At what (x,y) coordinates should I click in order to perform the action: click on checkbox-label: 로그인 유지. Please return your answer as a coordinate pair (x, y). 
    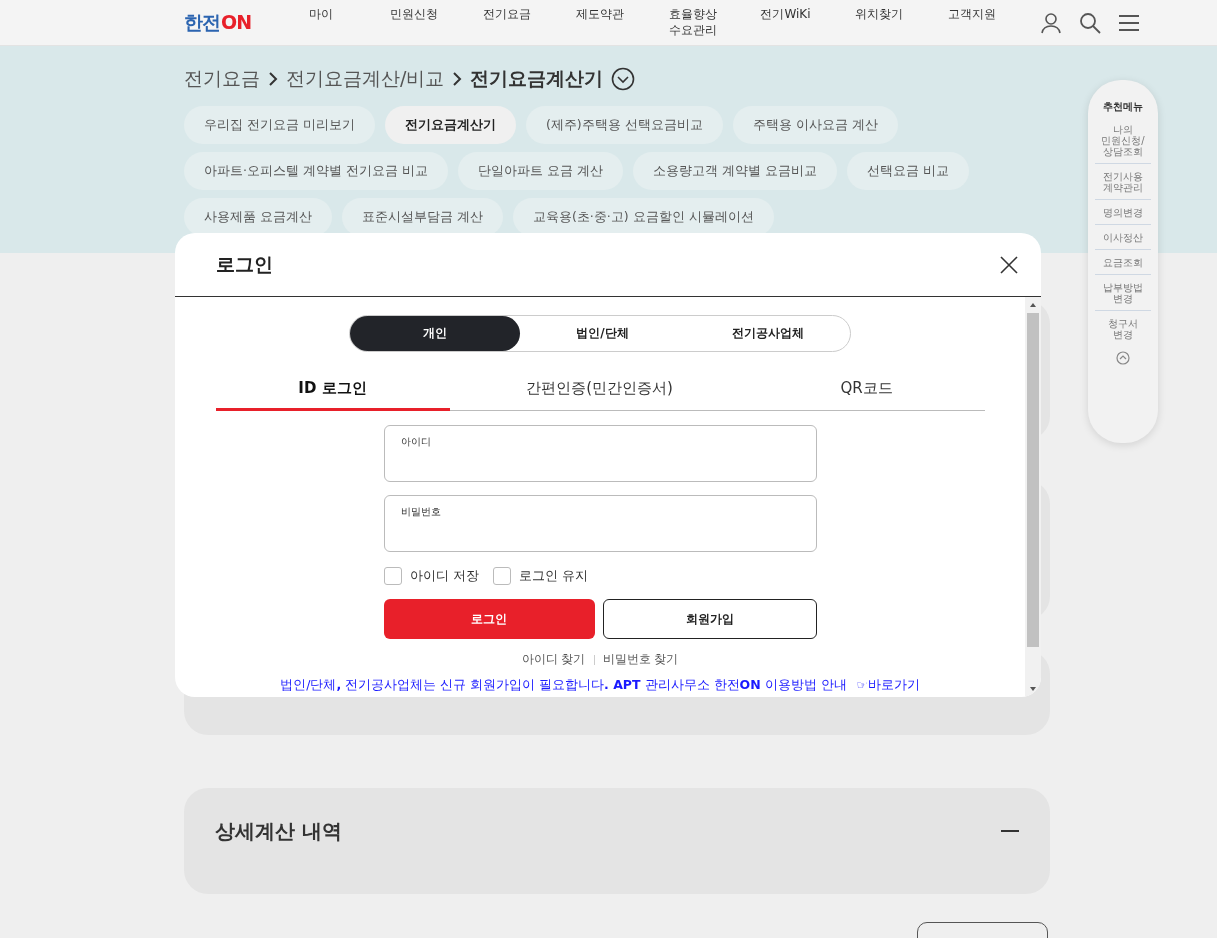
    Looking at the image, I should click on (553, 576).